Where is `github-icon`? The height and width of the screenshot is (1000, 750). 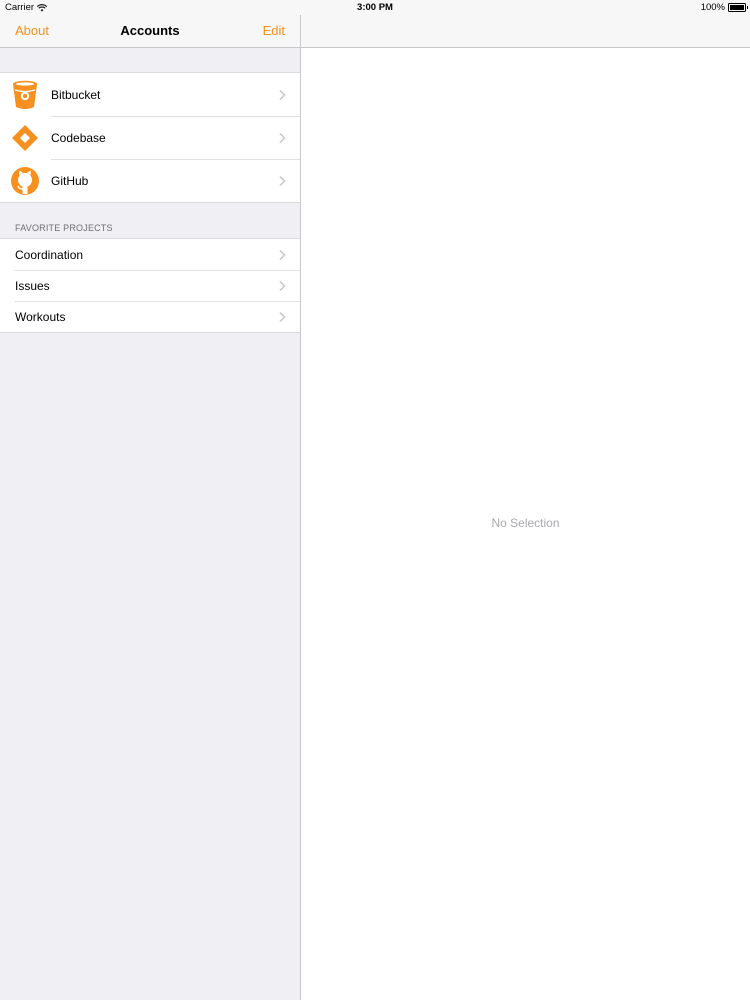
github-icon is located at coordinates (25, 181).